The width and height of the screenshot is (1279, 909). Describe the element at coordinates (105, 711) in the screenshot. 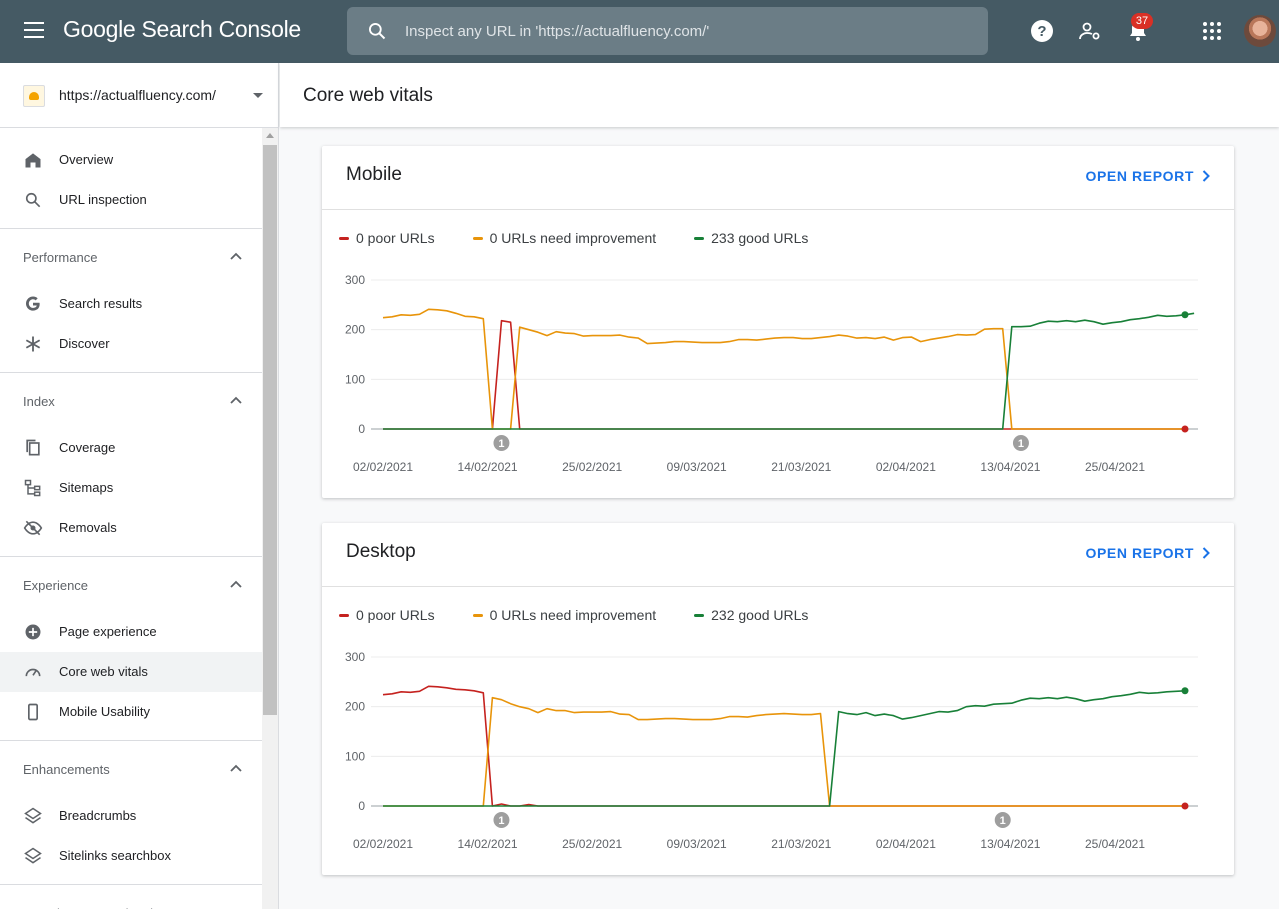

I see `sidebar-item-label: Mobile Usability` at that location.